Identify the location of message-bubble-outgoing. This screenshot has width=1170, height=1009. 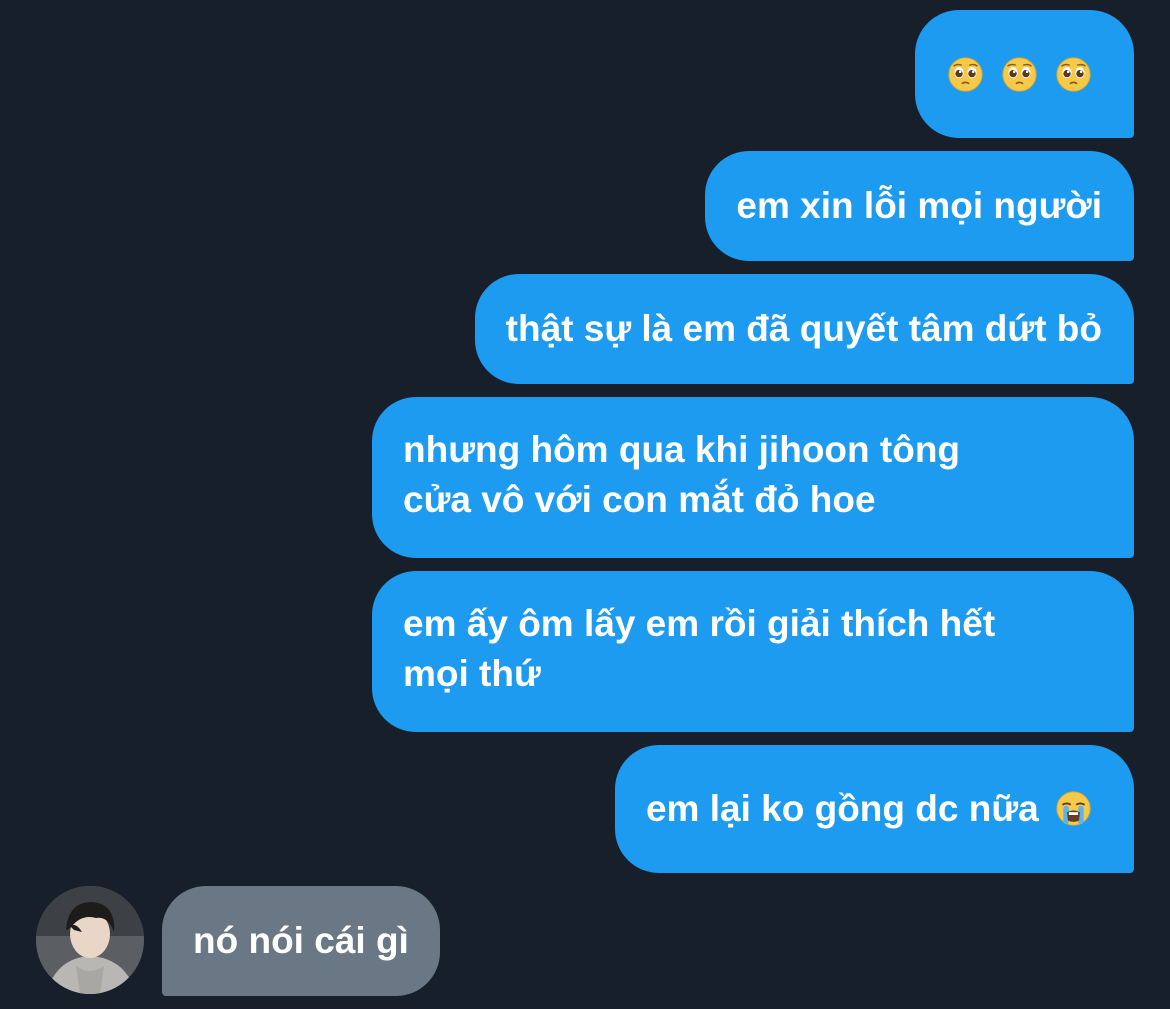
(1024, 74).